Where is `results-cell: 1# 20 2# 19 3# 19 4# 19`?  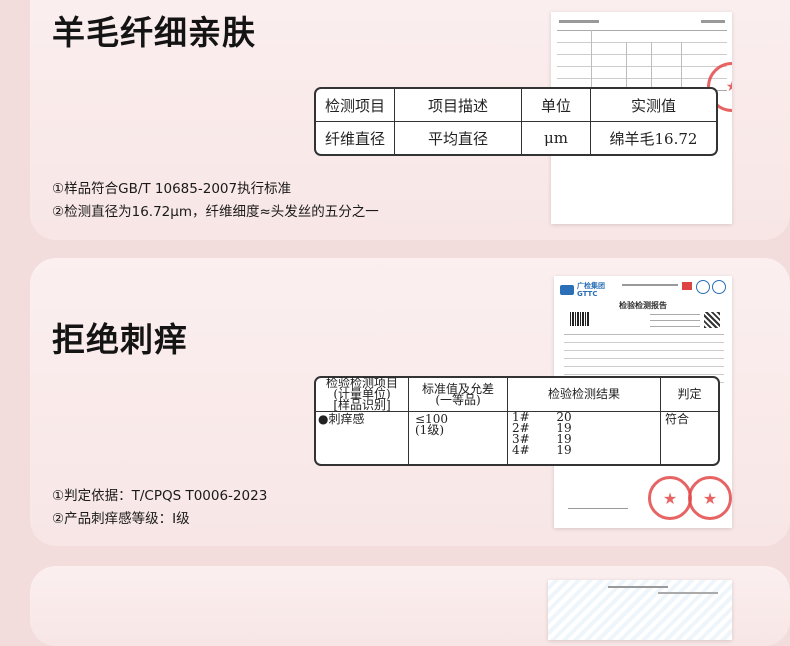
results-cell: 1# 20 2# 19 3# 19 4# 19 is located at coordinates (584, 437).